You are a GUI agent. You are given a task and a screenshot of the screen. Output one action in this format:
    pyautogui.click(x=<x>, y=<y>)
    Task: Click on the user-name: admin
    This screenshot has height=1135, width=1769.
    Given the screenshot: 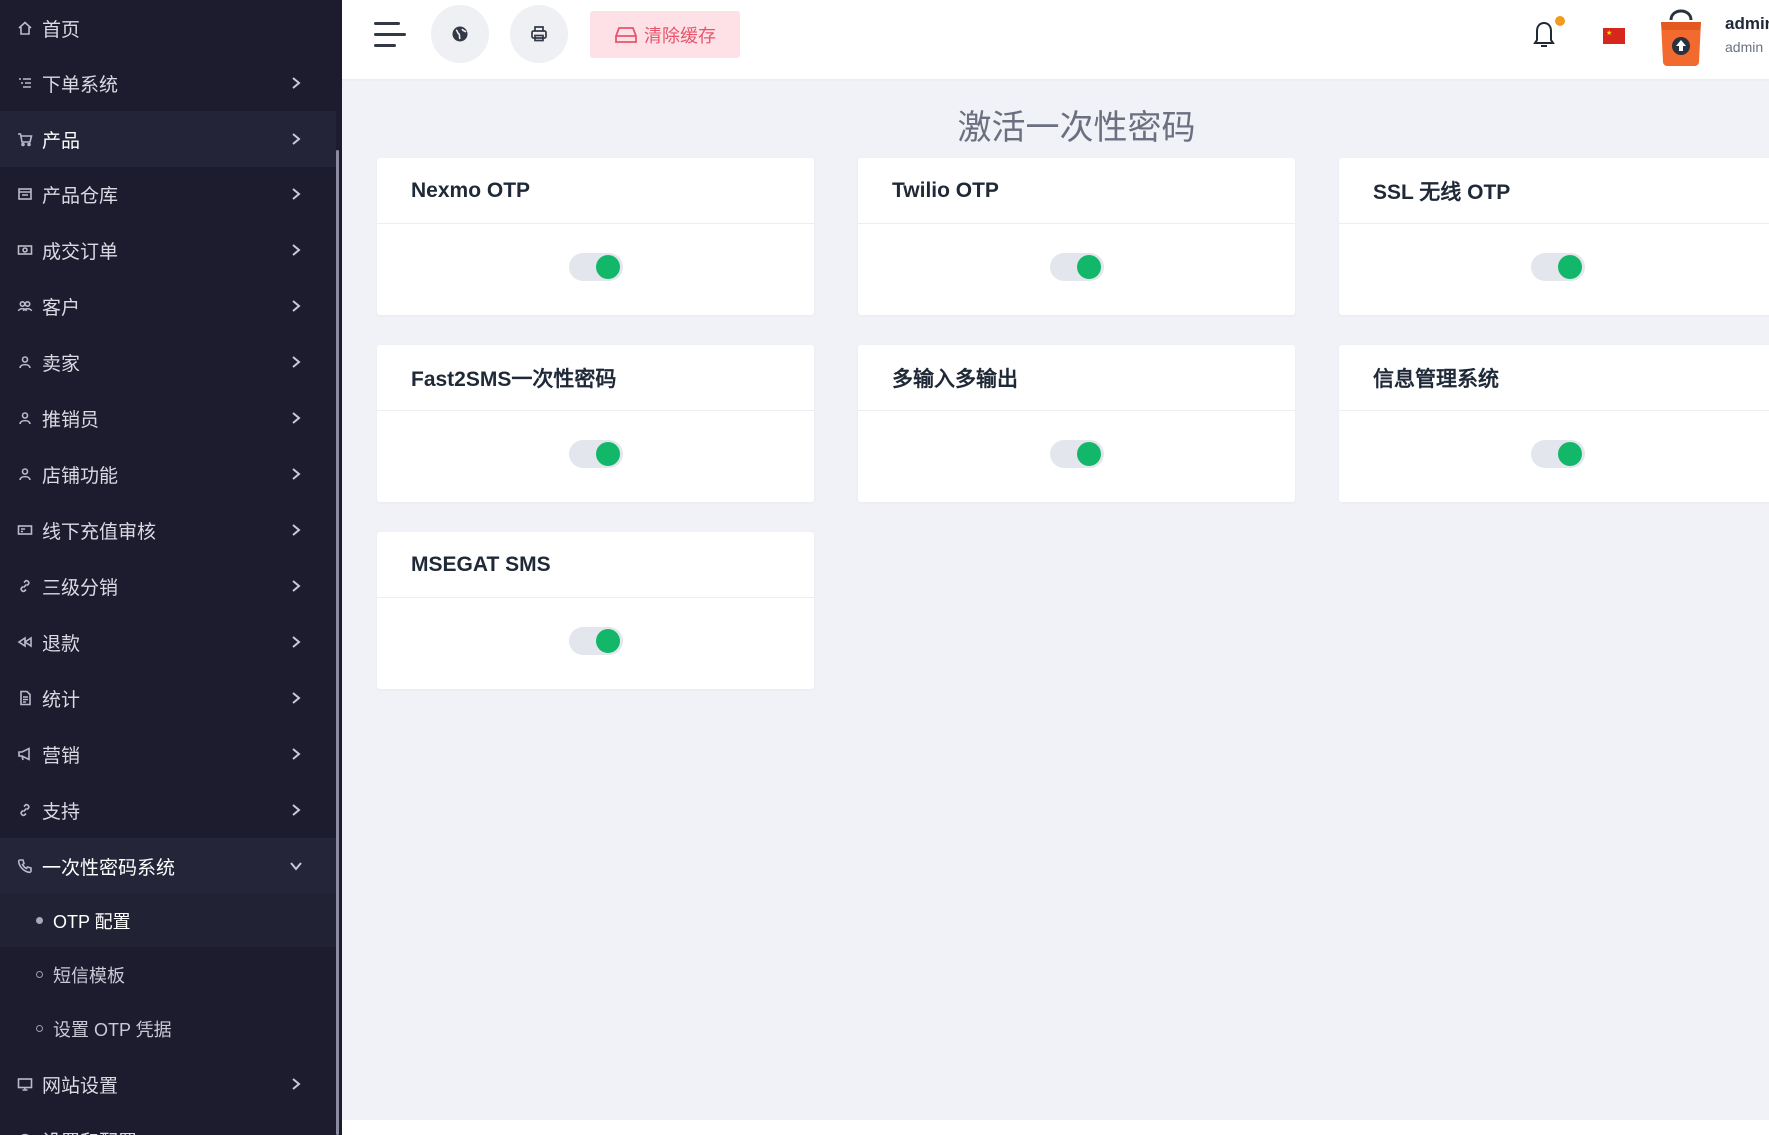 What is the action you would take?
    pyautogui.click(x=1747, y=24)
    